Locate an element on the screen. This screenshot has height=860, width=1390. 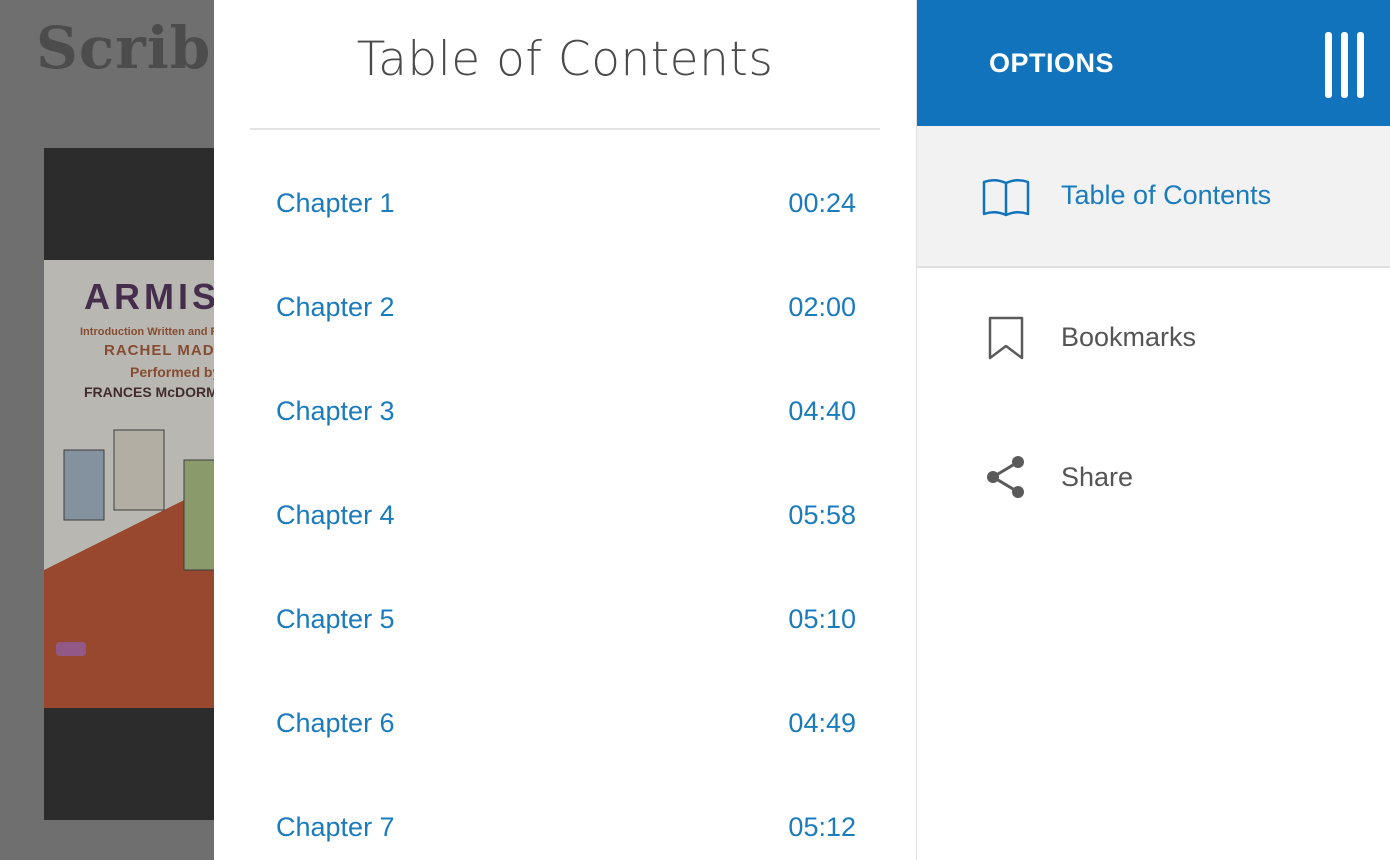
toc-chapter-6: Chapter 6 04:49 is located at coordinates (565, 722).